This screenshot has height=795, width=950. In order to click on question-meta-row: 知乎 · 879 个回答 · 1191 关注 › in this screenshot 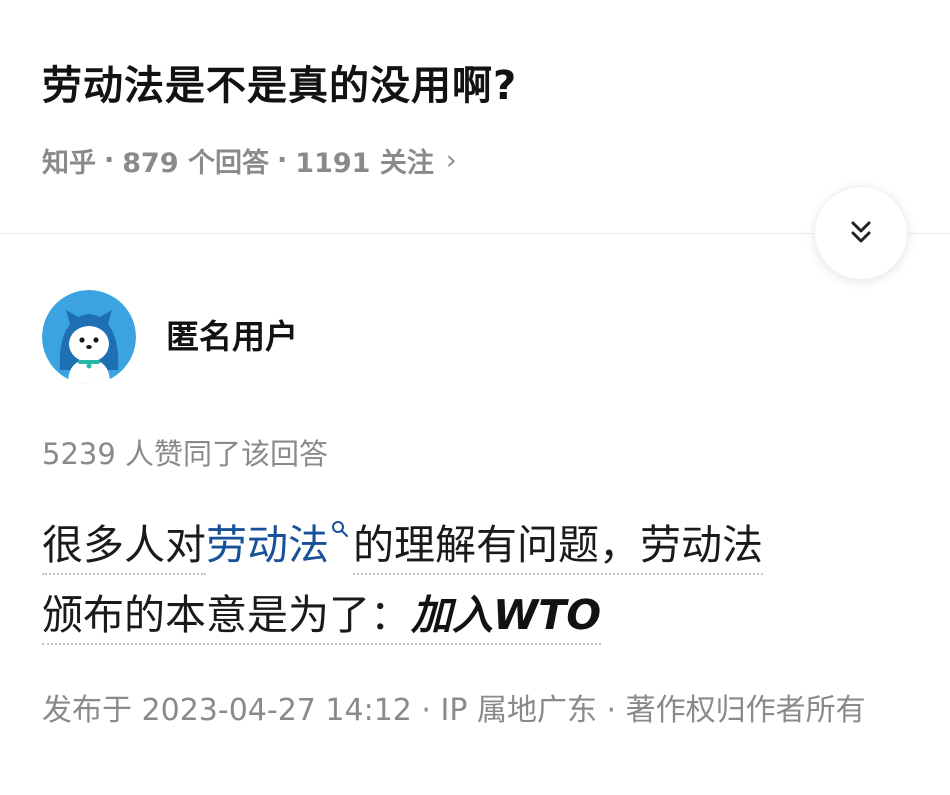, I will do `click(249, 160)`.